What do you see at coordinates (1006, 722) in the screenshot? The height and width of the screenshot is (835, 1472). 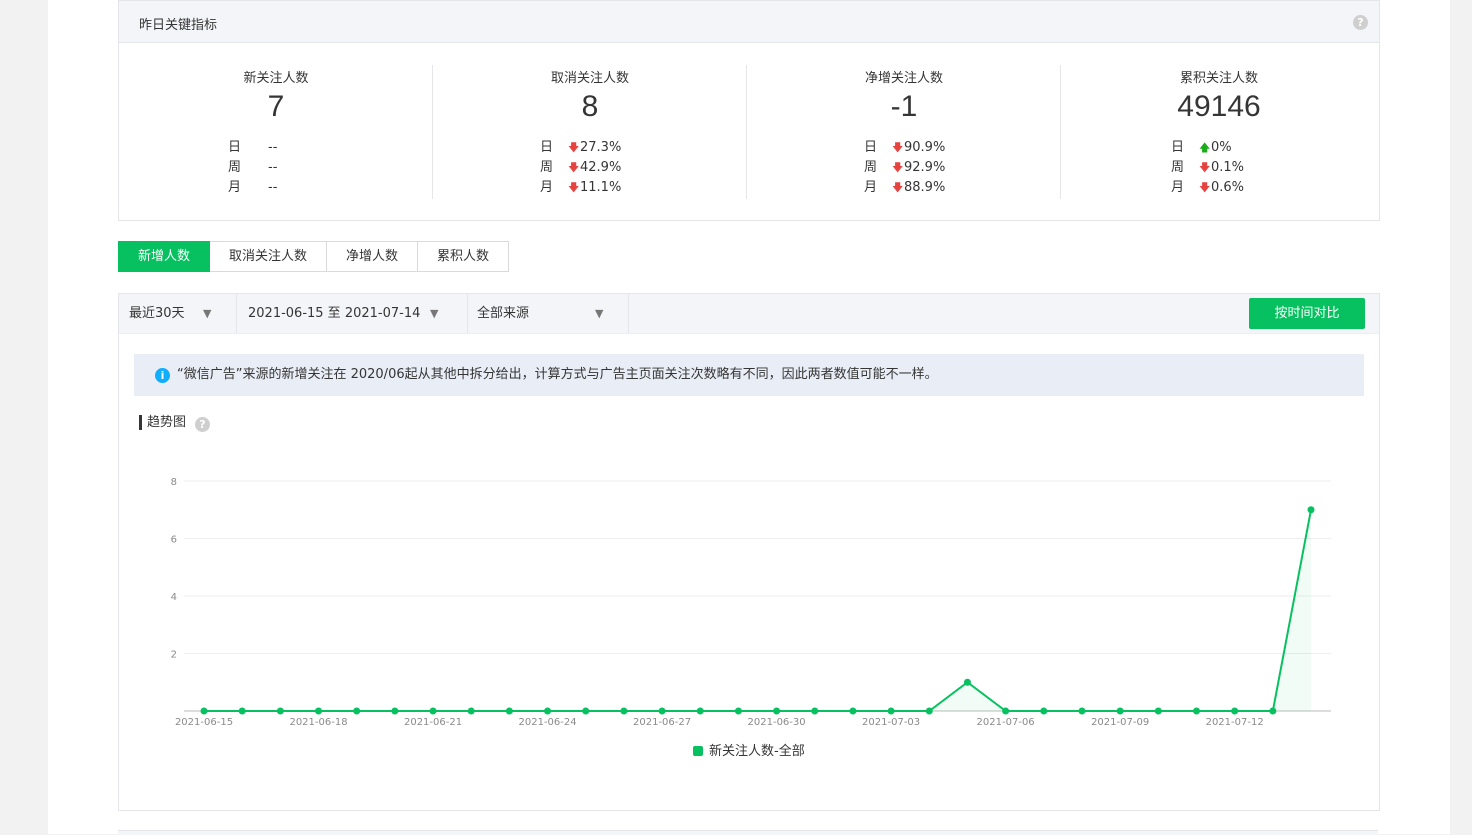 I see `x-tick-label: 2021-07-06` at bounding box center [1006, 722].